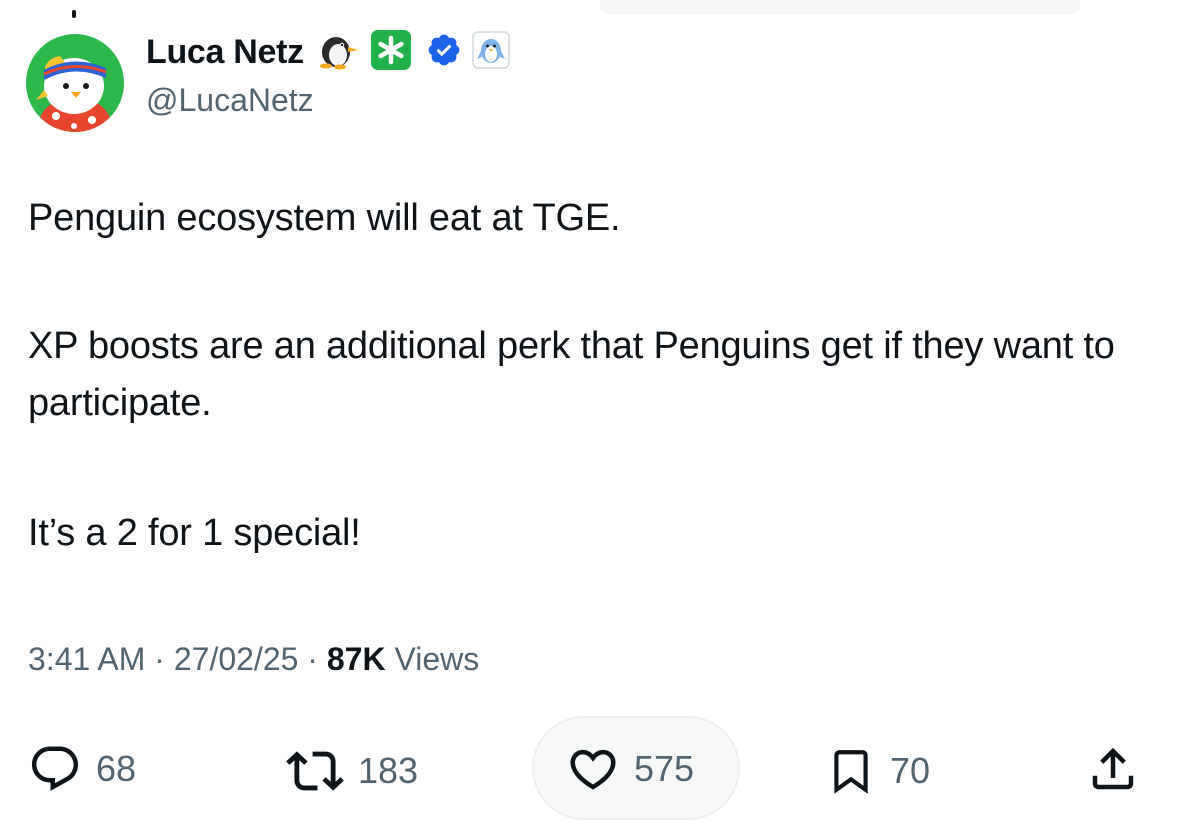 This screenshot has width=1179, height=839. What do you see at coordinates (432, 659) in the screenshot?
I see `views-label: Views` at bounding box center [432, 659].